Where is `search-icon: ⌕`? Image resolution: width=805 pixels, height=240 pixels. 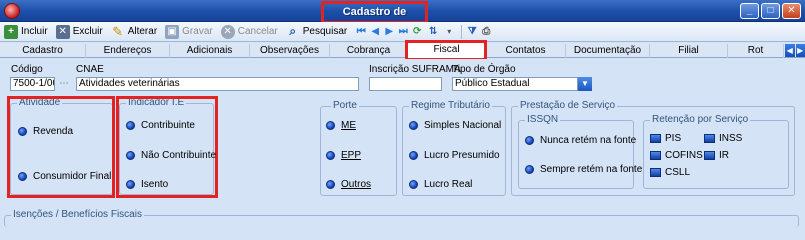
search-icon: ⌕ is located at coordinates (293, 31).